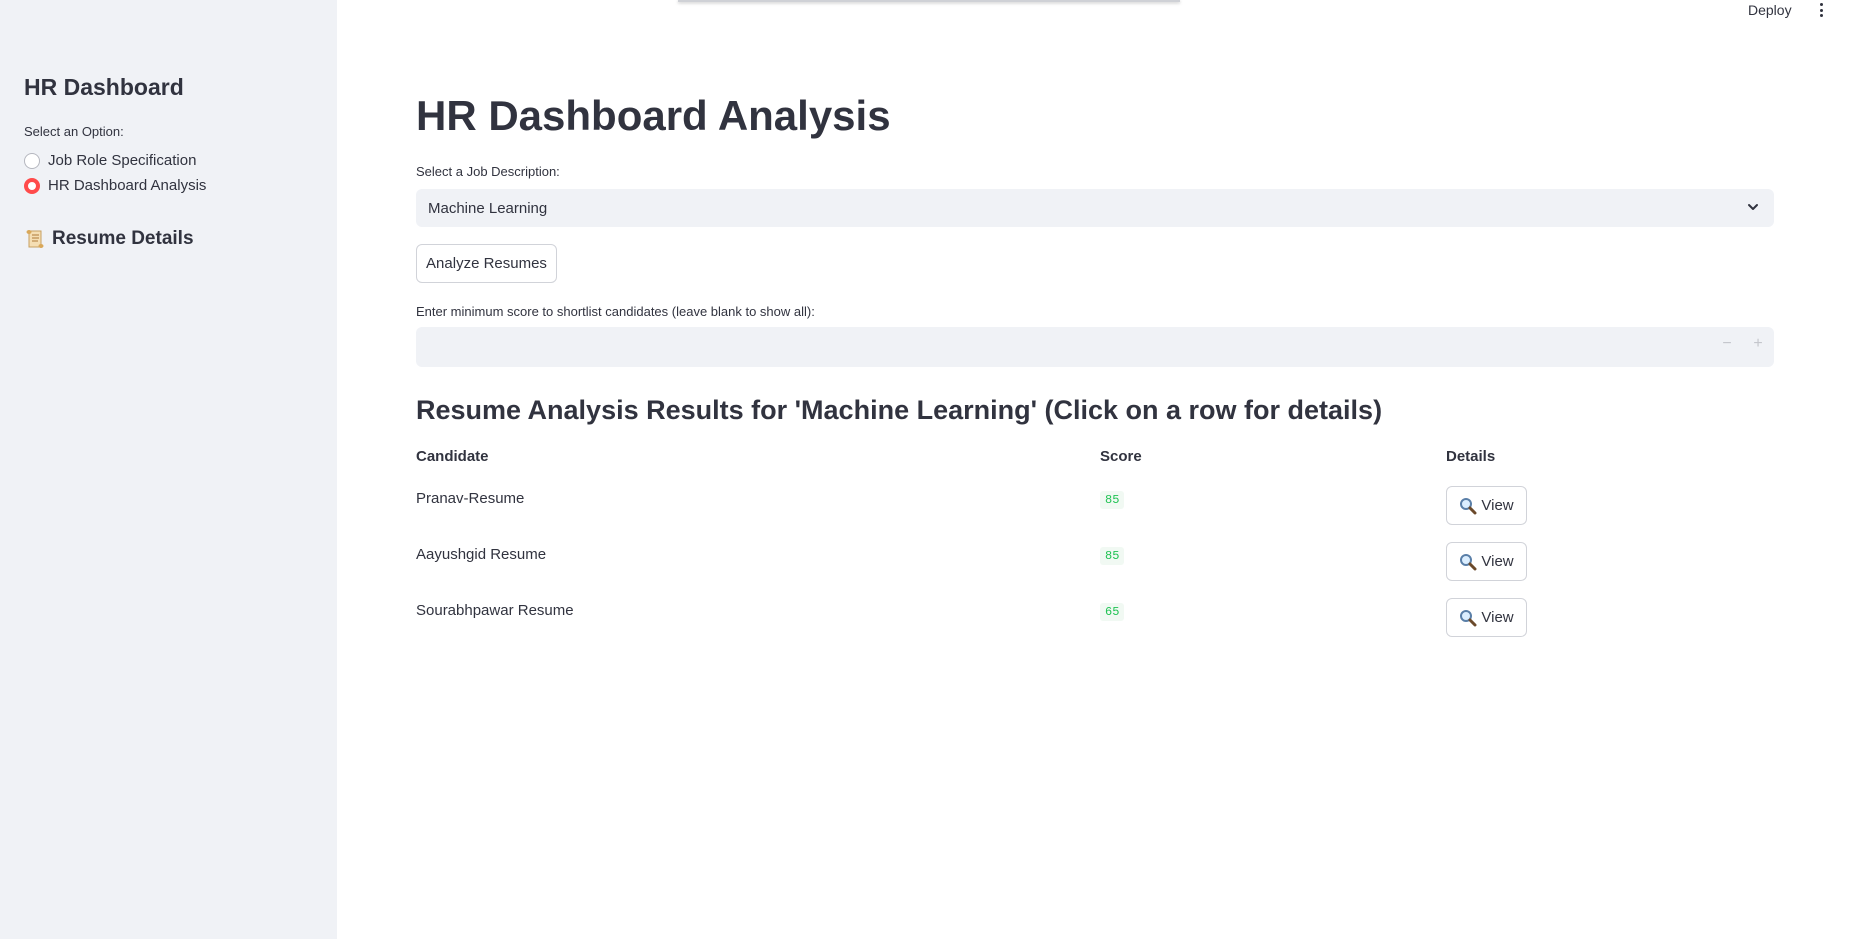 This screenshot has height=939, width=1852. What do you see at coordinates (1753, 207) in the screenshot?
I see `chevron-down-icon` at bounding box center [1753, 207].